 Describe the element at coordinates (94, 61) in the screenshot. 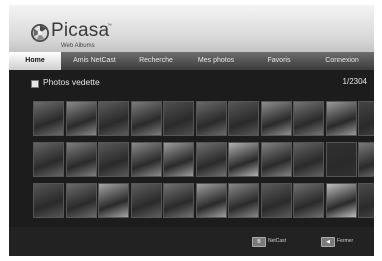

I see `tab-amis-netcast: Amis NetCast` at that location.